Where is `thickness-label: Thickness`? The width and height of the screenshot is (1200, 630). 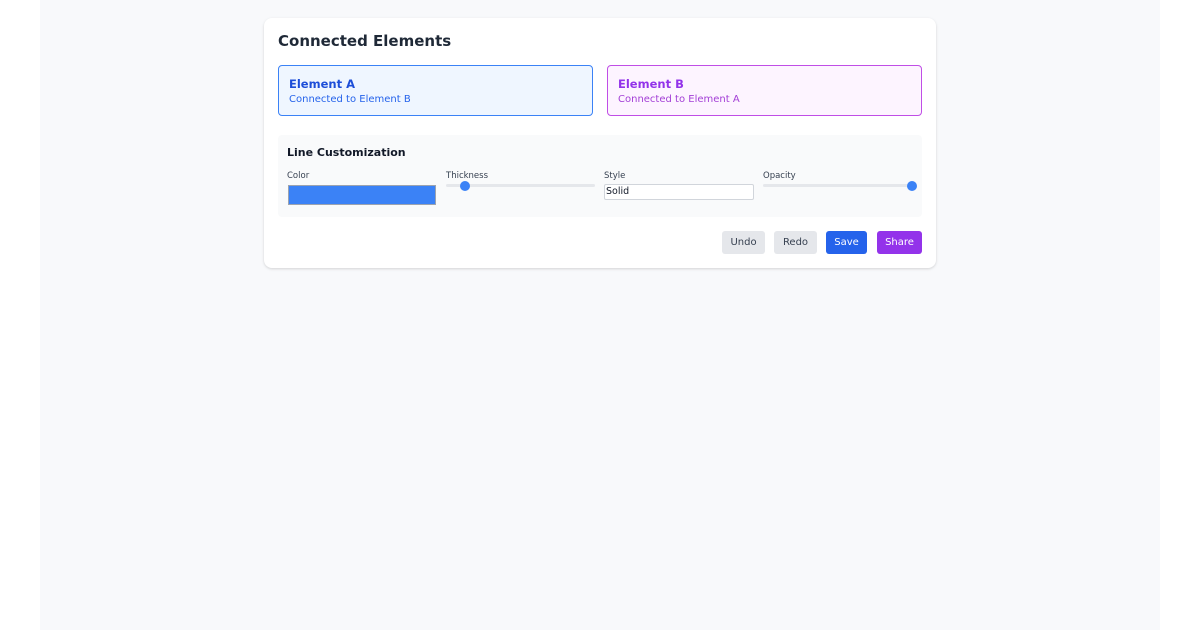 thickness-label: Thickness is located at coordinates (467, 176).